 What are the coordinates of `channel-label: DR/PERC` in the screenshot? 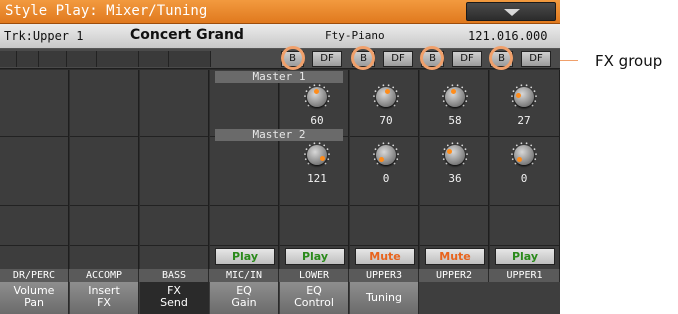 It's located at (34, 275).